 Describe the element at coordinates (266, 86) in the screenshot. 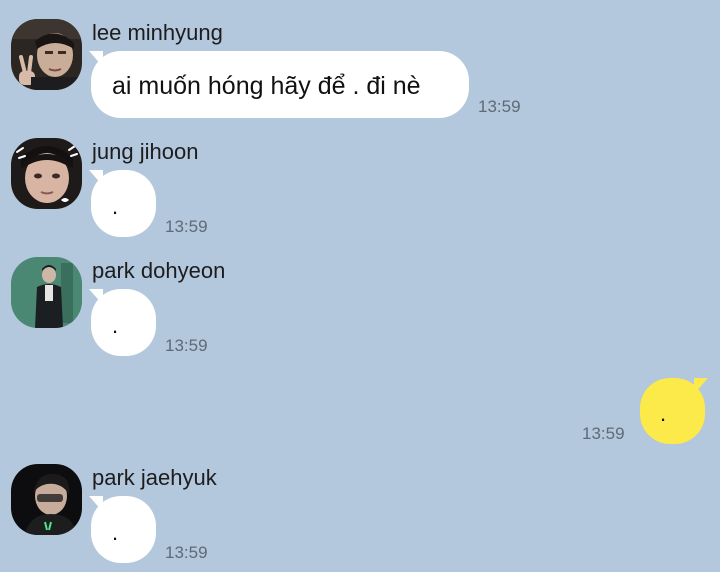

I see `message-text: ai muốn hóng hãy để . đi nè` at that location.